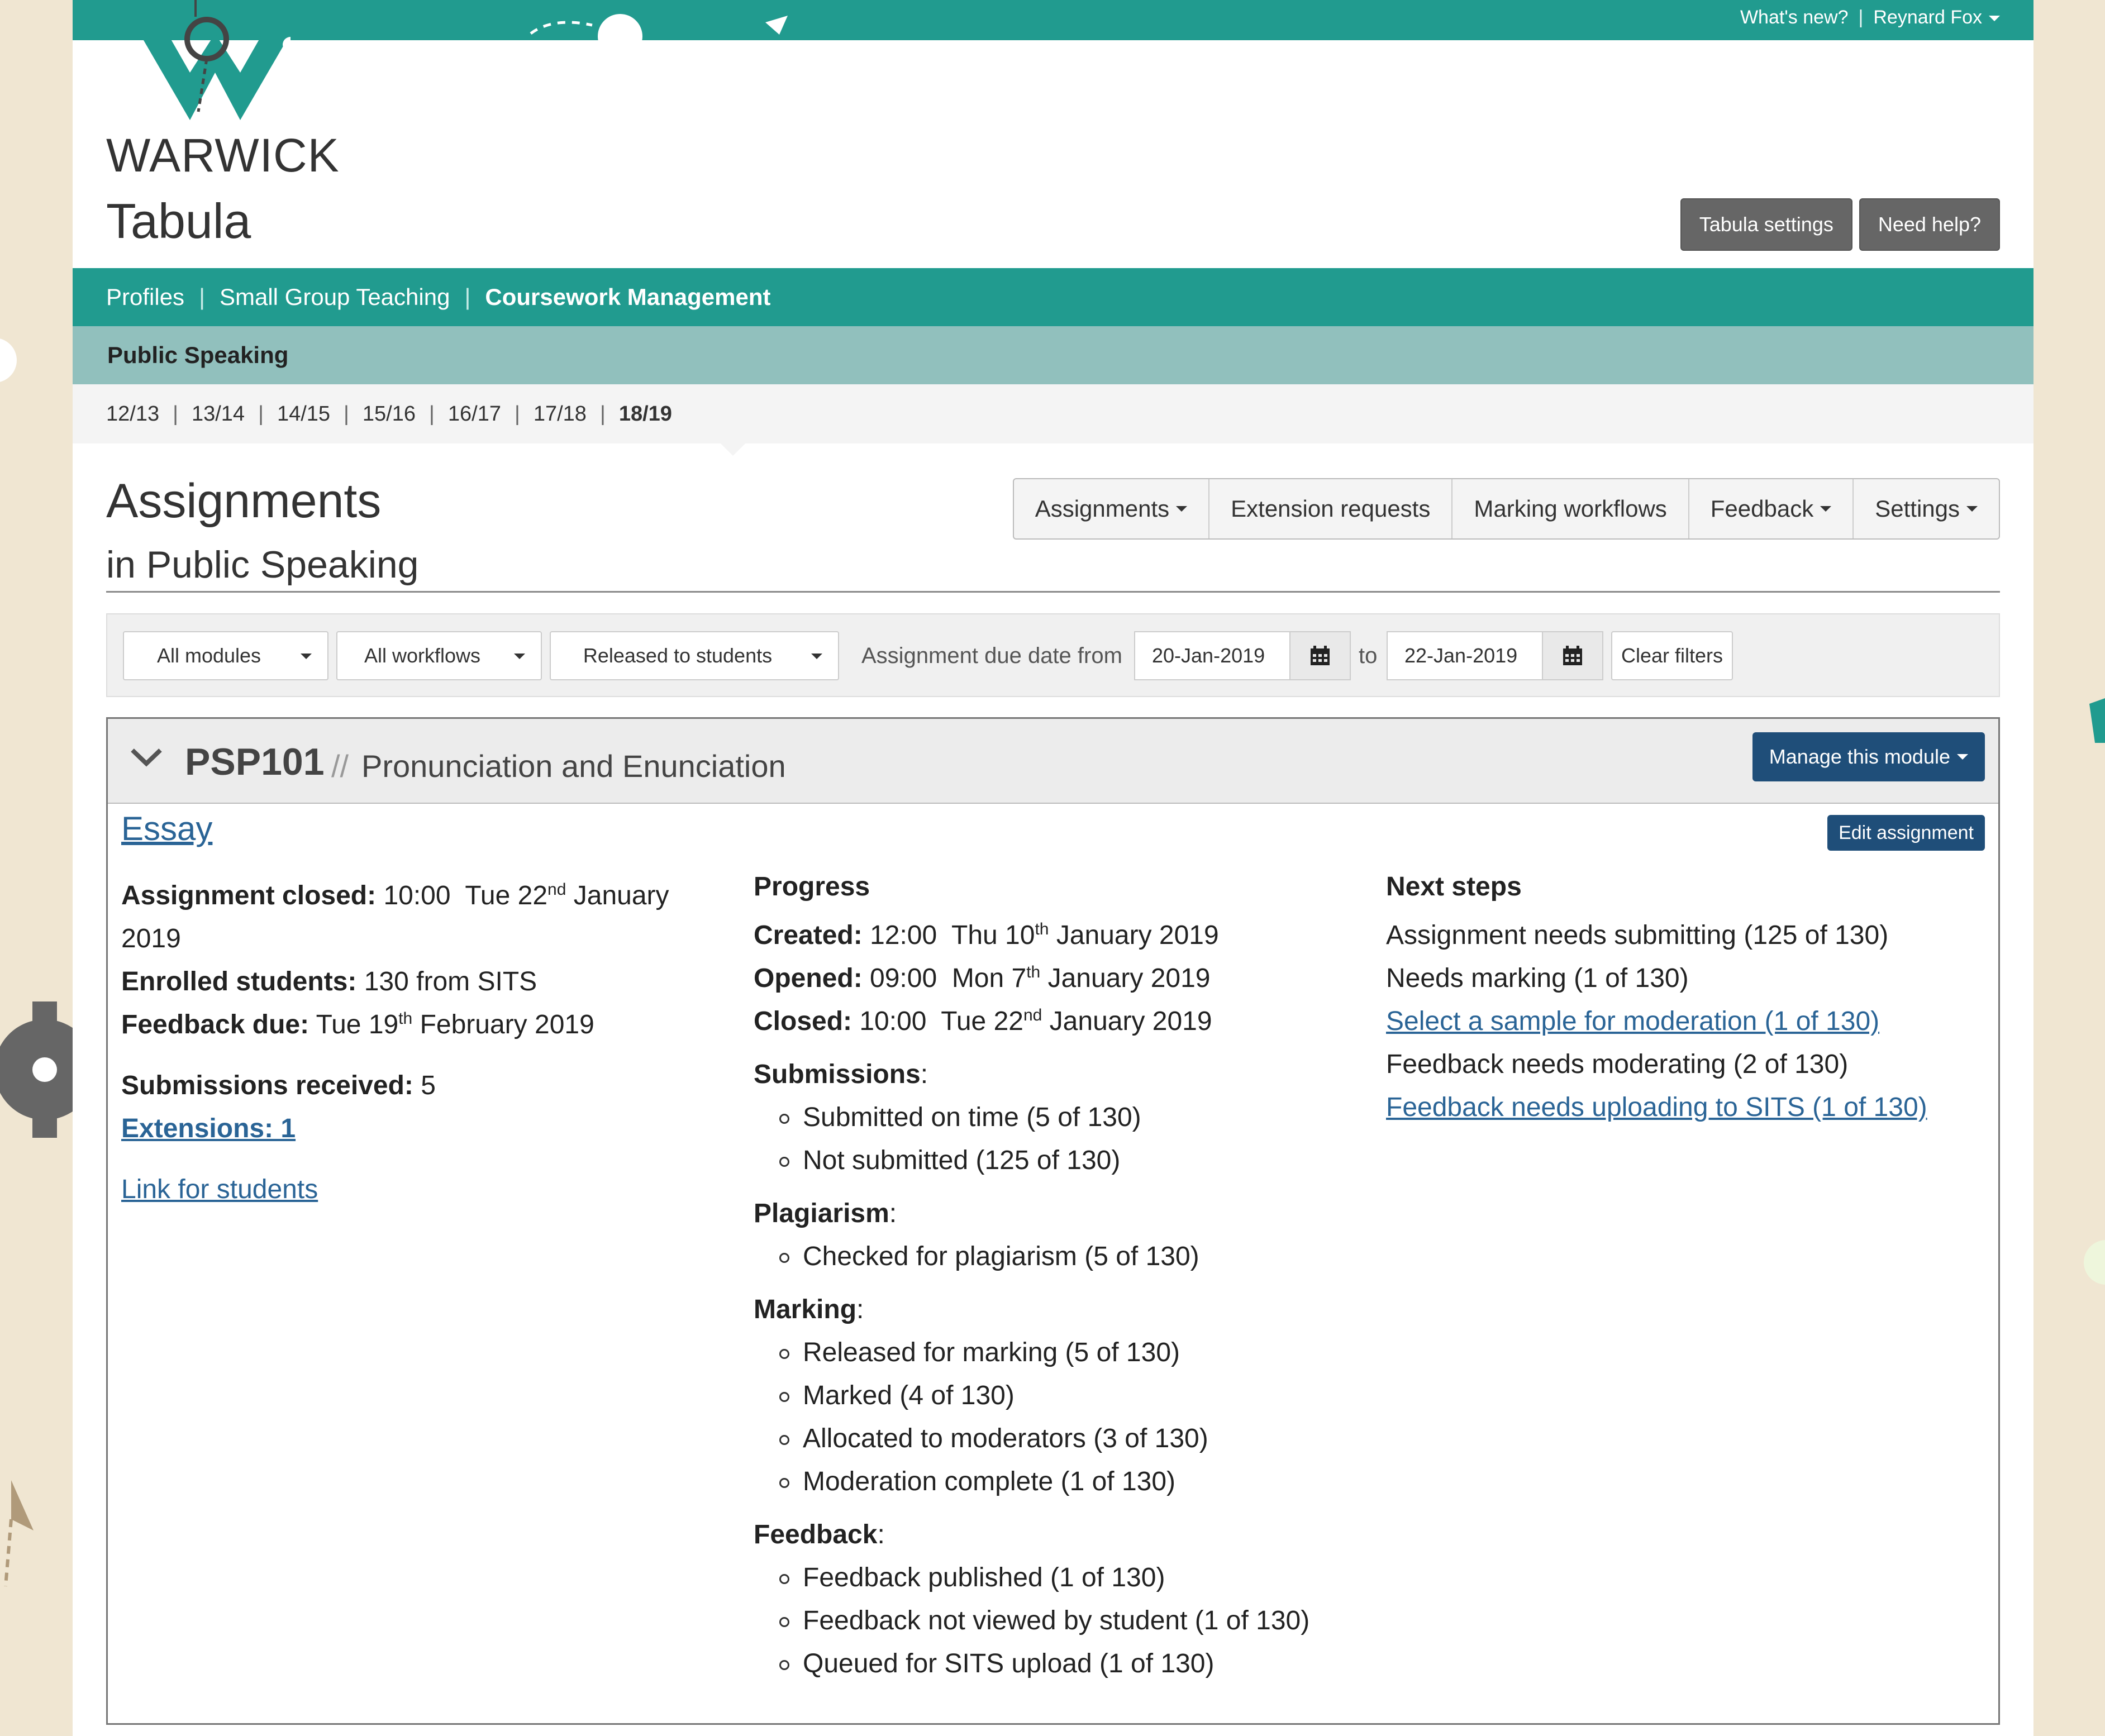 Image resolution: width=2105 pixels, height=1736 pixels. I want to click on need-help-button: Need help?, so click(1929, 224).